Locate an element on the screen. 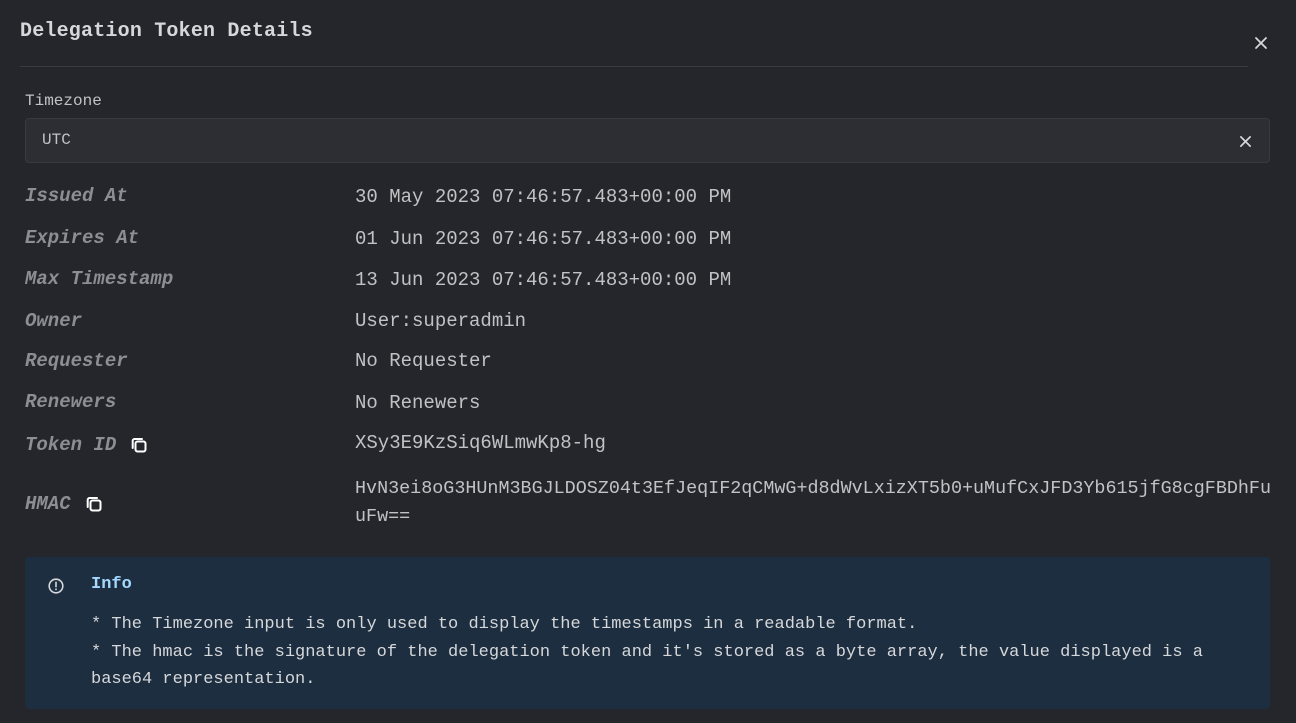 Image resolution: width=1296 pixels, height=723 pixels. expires-at-value: 01 Jun 2023 07:46:57.483+00:00 PM is located at coordinates (543, 239).